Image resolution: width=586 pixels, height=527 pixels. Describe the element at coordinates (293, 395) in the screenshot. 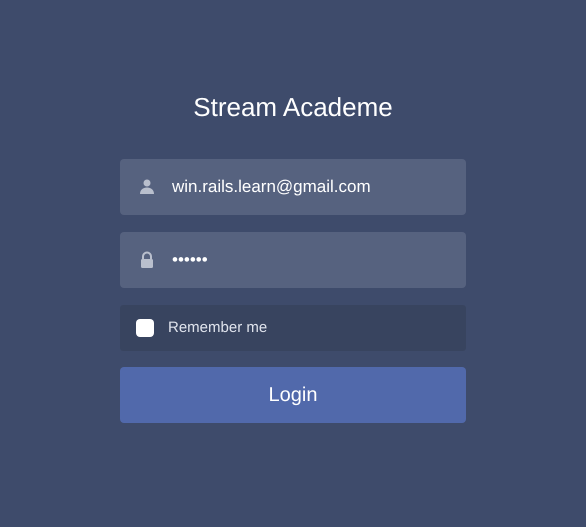

I see `login-button: Login` at that location.